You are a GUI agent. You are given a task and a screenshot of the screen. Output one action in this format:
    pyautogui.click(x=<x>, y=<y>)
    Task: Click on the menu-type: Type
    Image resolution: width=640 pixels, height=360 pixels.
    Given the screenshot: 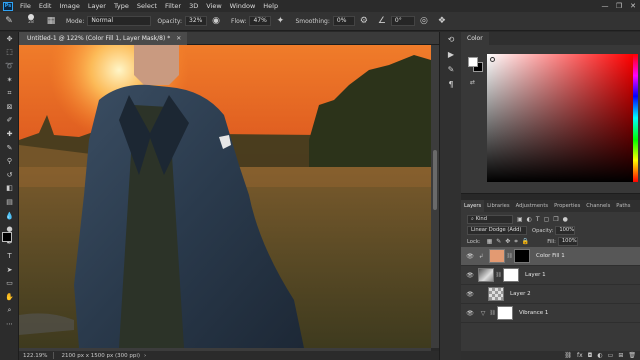 What is the action you would take?
    pyautogui.click(x=121, y=6)
    